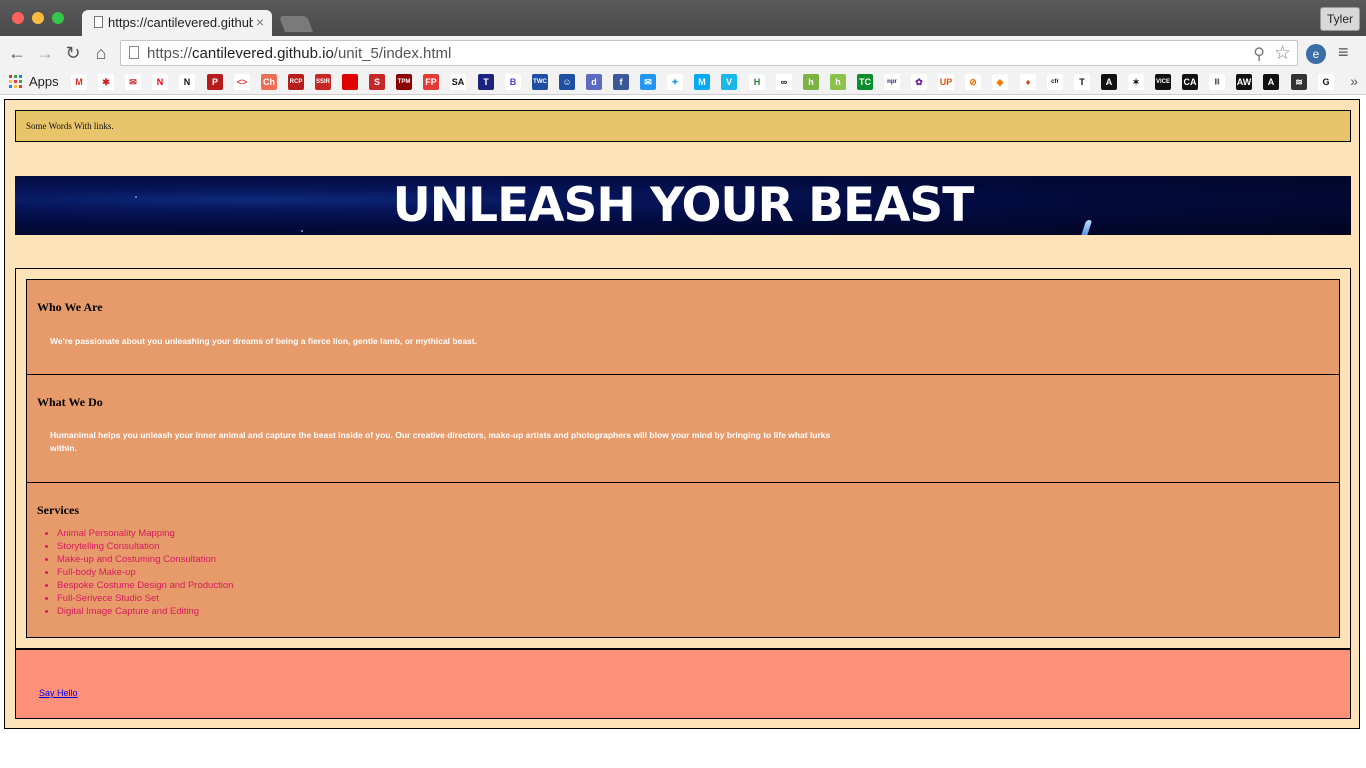 This screenshot has height=768, width=1366. Describe the element at coordinates (58, 693) in the screenshot. I see `say-hello-link: Say Hello` at that location.